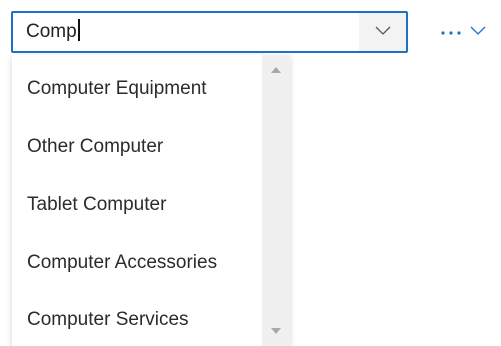  I want to click on listbox-scrollbar, so click(276, 200).